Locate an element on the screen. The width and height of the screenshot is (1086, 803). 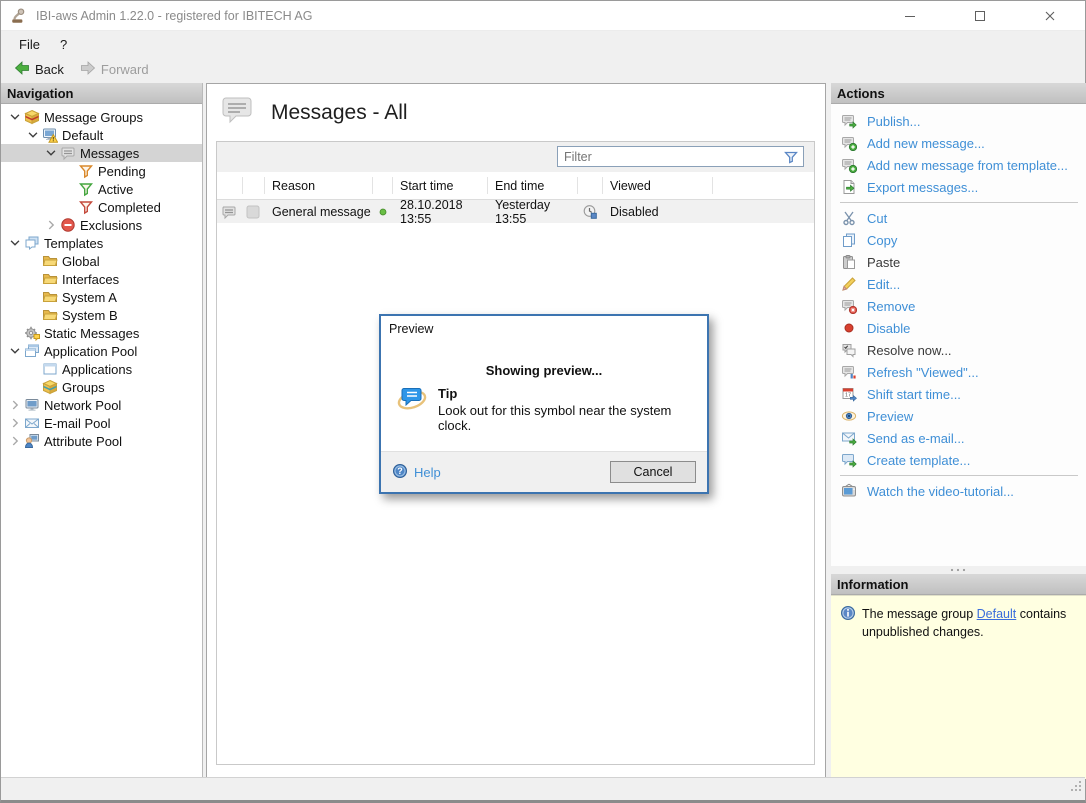
folder-icon is located at coordinates (49, 261).